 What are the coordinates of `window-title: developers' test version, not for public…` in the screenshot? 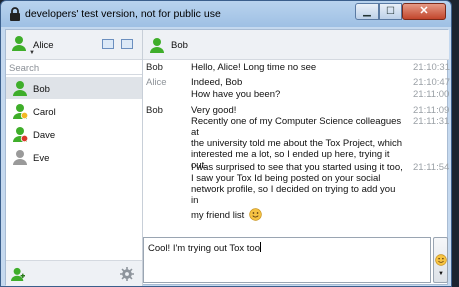 It's located at (123, 14).